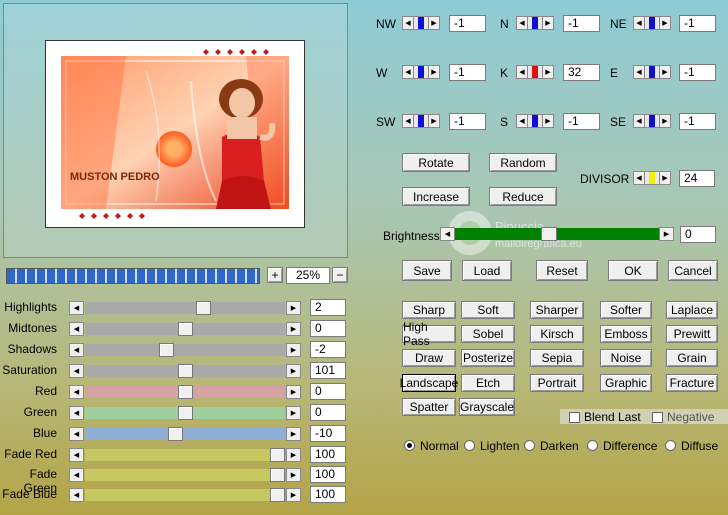  Describe the element at coordinates (639, 72) in the screenshot. I see `kernel-e-decrease-arrow: ◀` at that location.